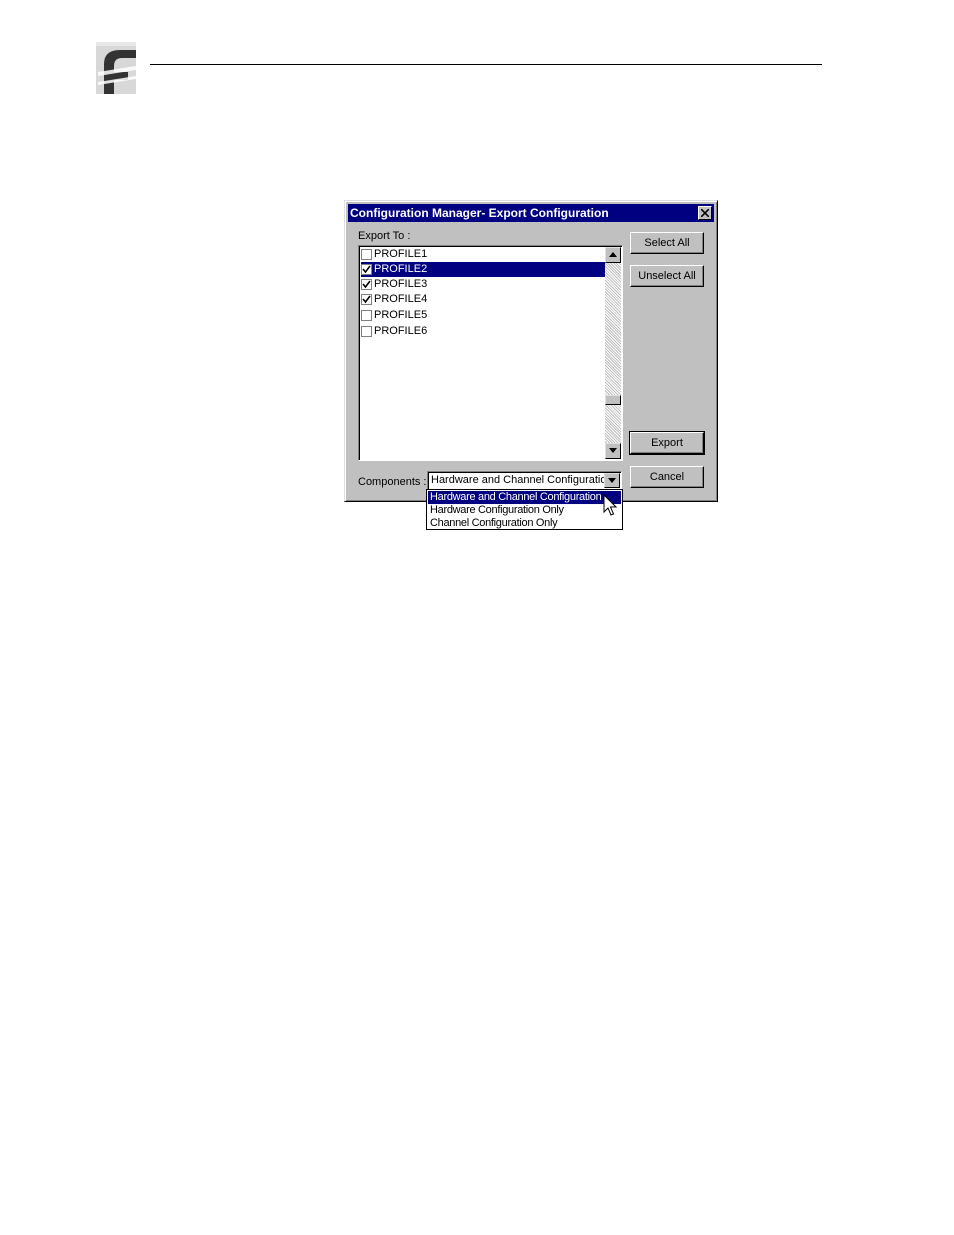 This screenshot has width=954, height=1235. I want to click on option-channel-only: Channel Configuration Only, so click(524, 523).